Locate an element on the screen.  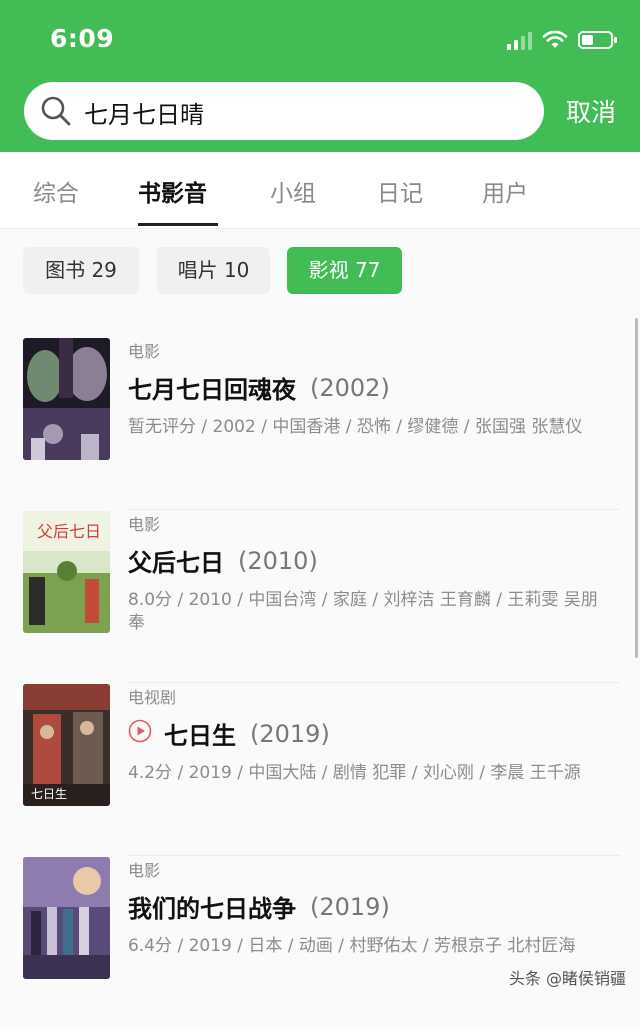
tab-groups: 小组 is located at coordinates (293, 191).